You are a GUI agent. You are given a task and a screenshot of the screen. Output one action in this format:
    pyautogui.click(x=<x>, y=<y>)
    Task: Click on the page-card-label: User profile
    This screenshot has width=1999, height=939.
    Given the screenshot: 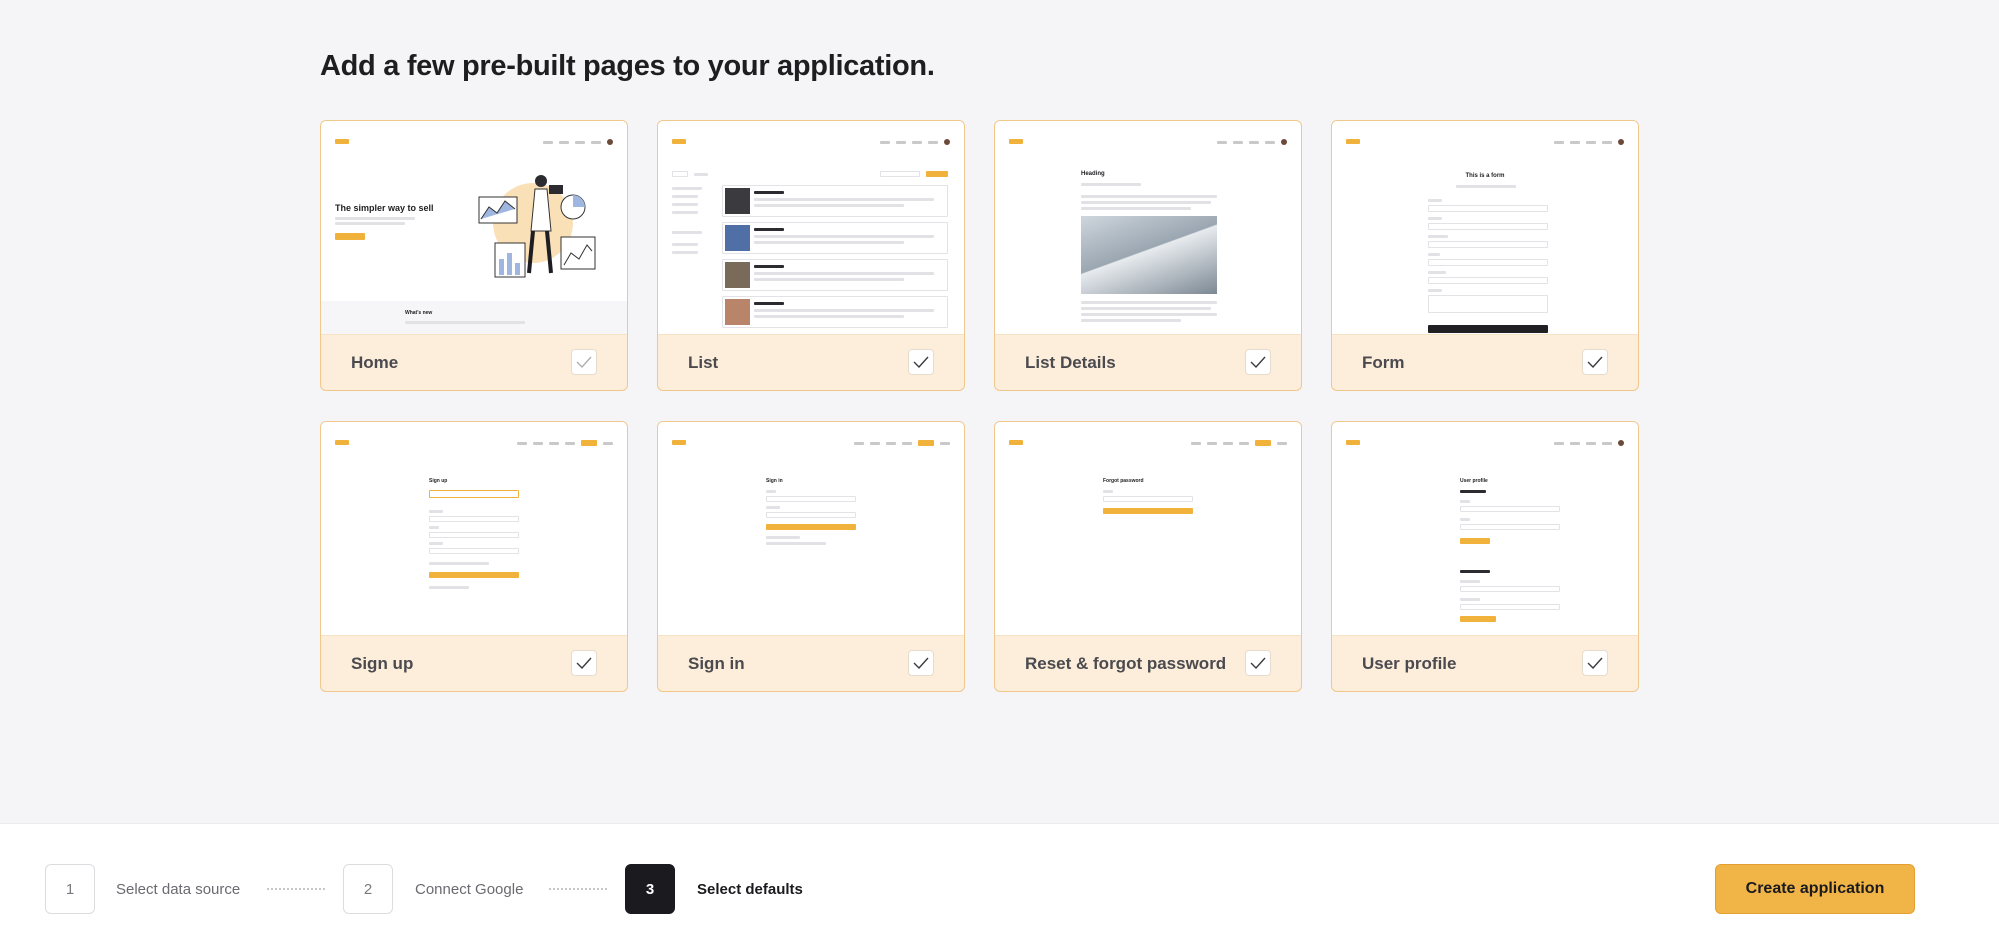 What is the action you would take?
    pyautogui.click(x=1409, y=663)
    